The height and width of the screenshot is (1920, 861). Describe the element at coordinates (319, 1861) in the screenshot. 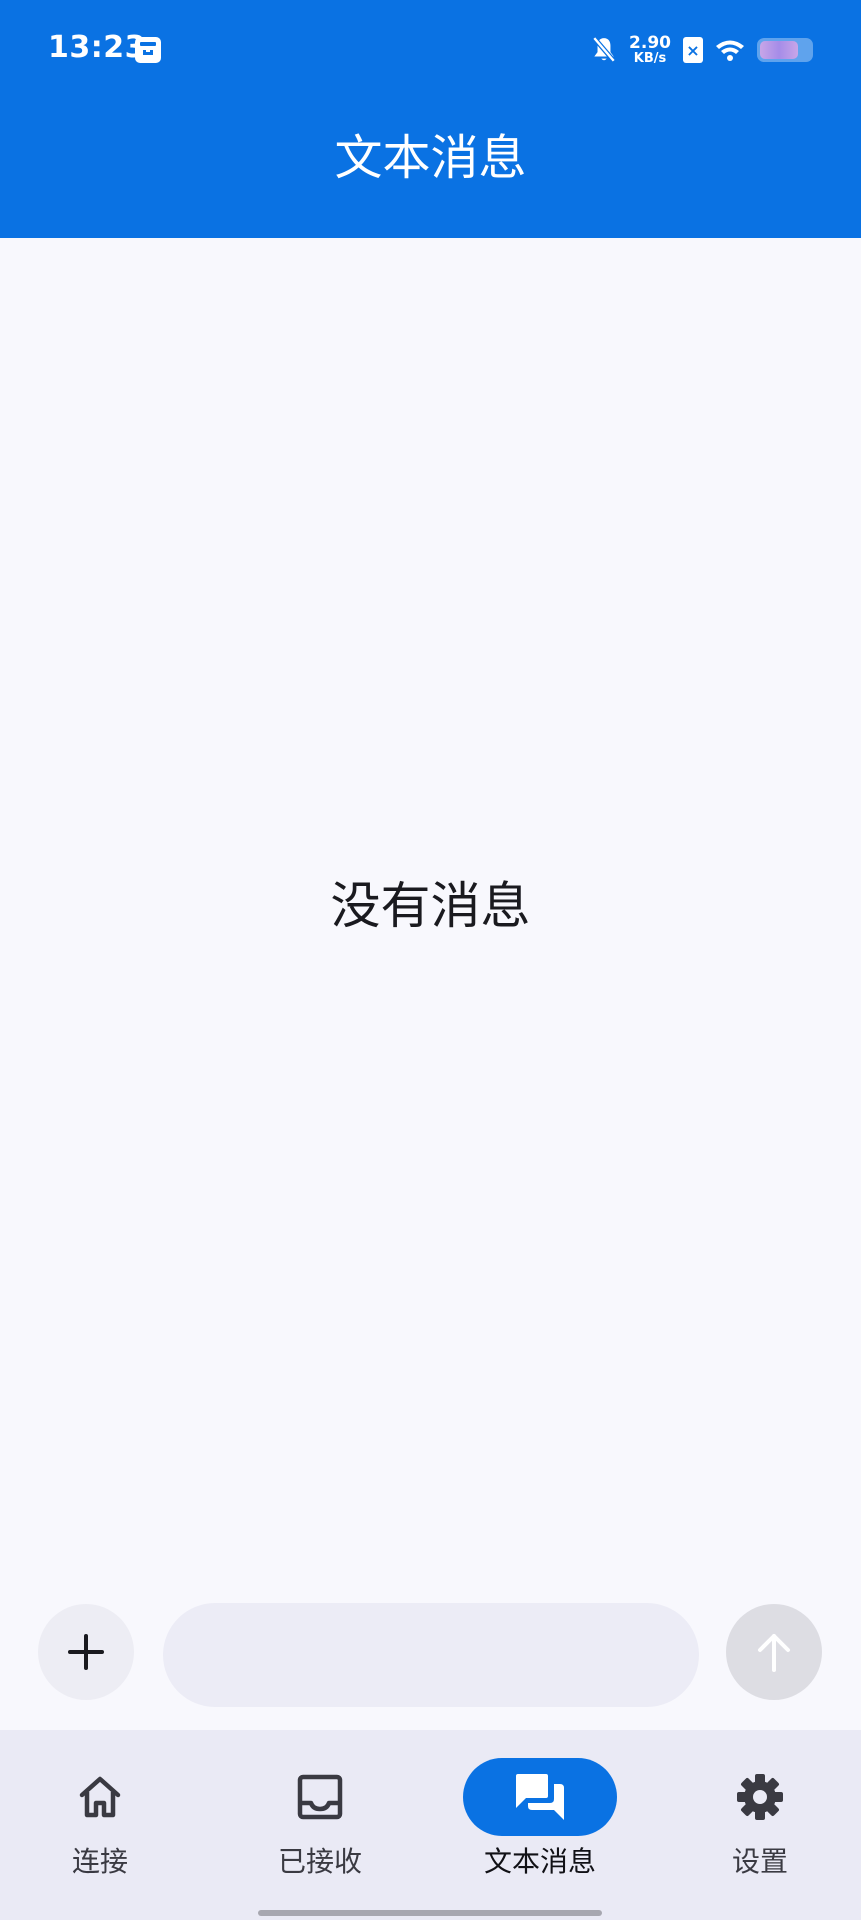

I see `nav-label-received: 已接收` at that location.